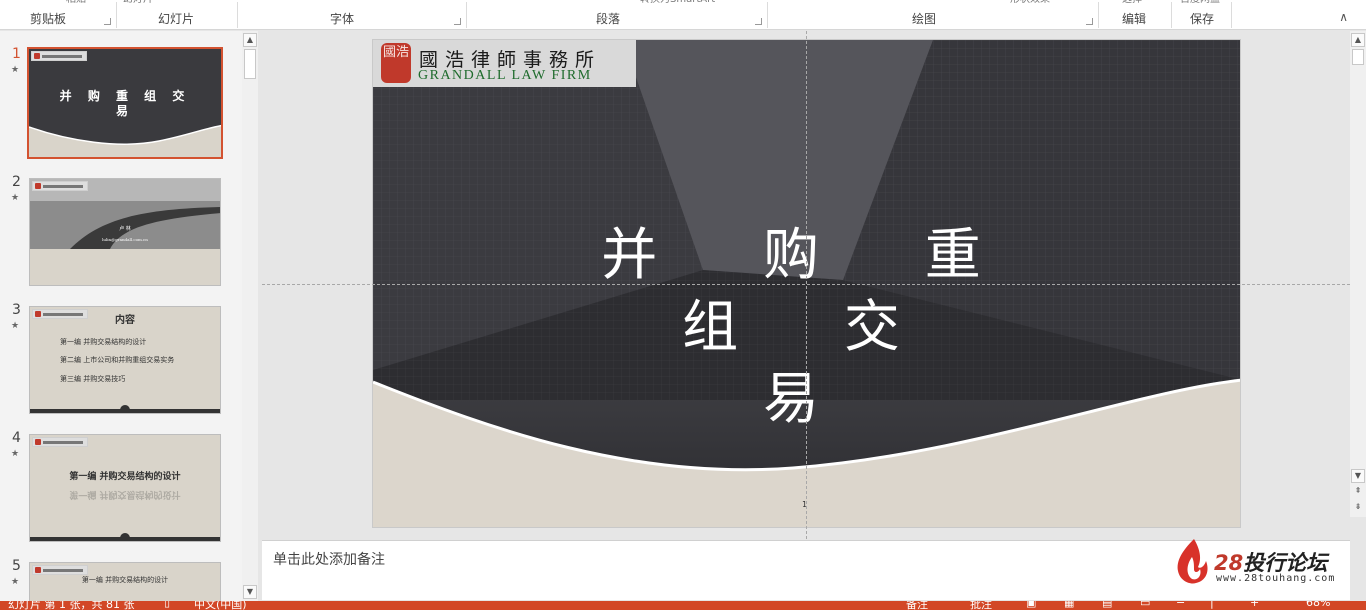 The height and width of the screenshot is (610, 1366). I want to click on thumbnail-presenter-name: 卢 林, so click(125, 229).